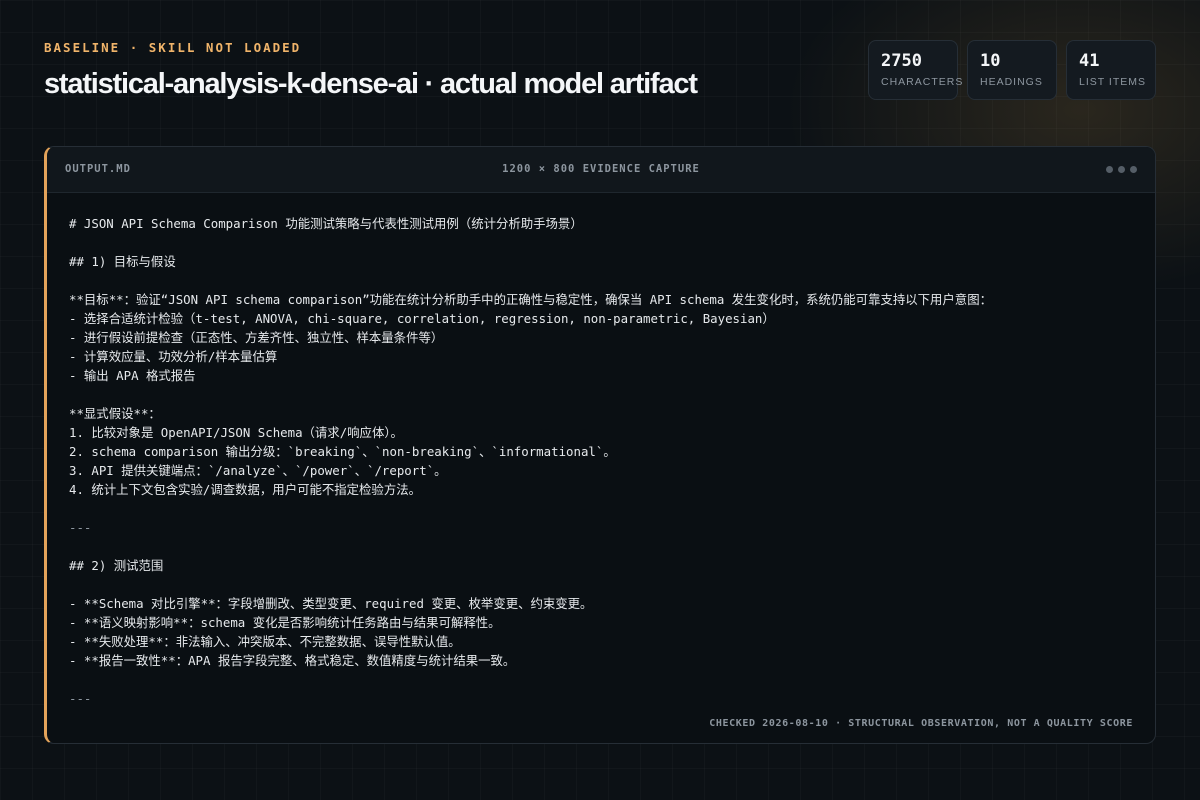  Describe the element at coordinates (922, 82) in the screenshot. I see `stat-label-characters: CHARACTERS` at that location.